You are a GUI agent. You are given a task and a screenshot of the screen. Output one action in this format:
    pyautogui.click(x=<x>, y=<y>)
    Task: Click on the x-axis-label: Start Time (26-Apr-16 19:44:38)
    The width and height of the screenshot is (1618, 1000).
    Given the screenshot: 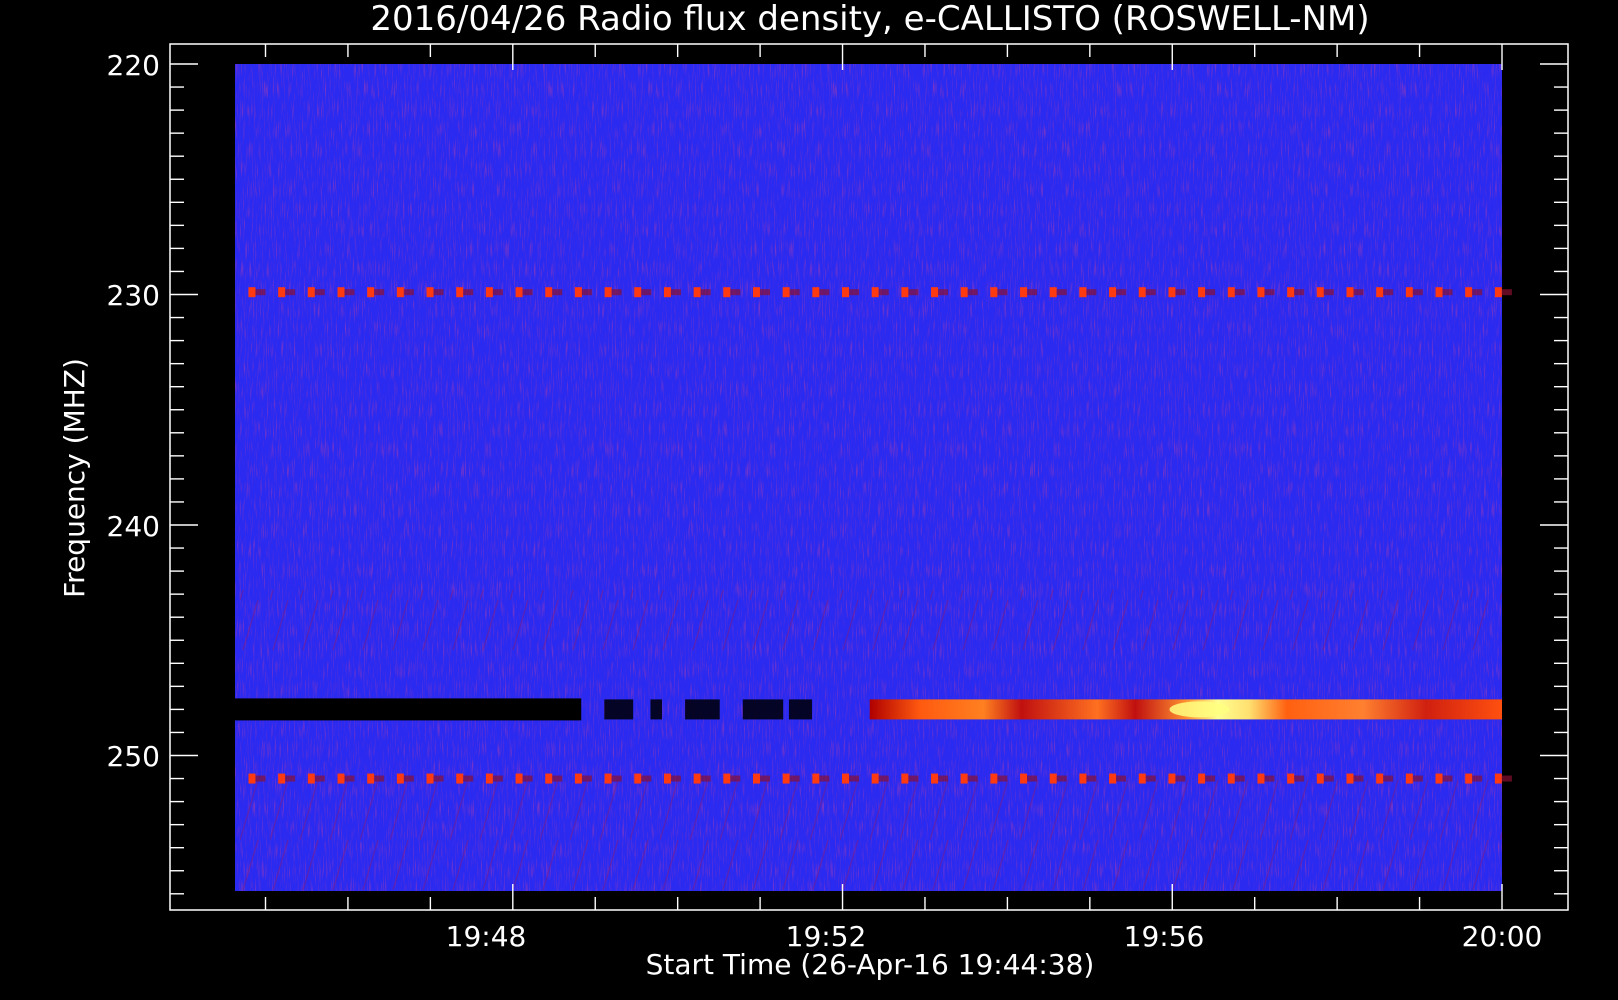 What is the action you would take?
    pyautogui.click(x=870, y=964)
    